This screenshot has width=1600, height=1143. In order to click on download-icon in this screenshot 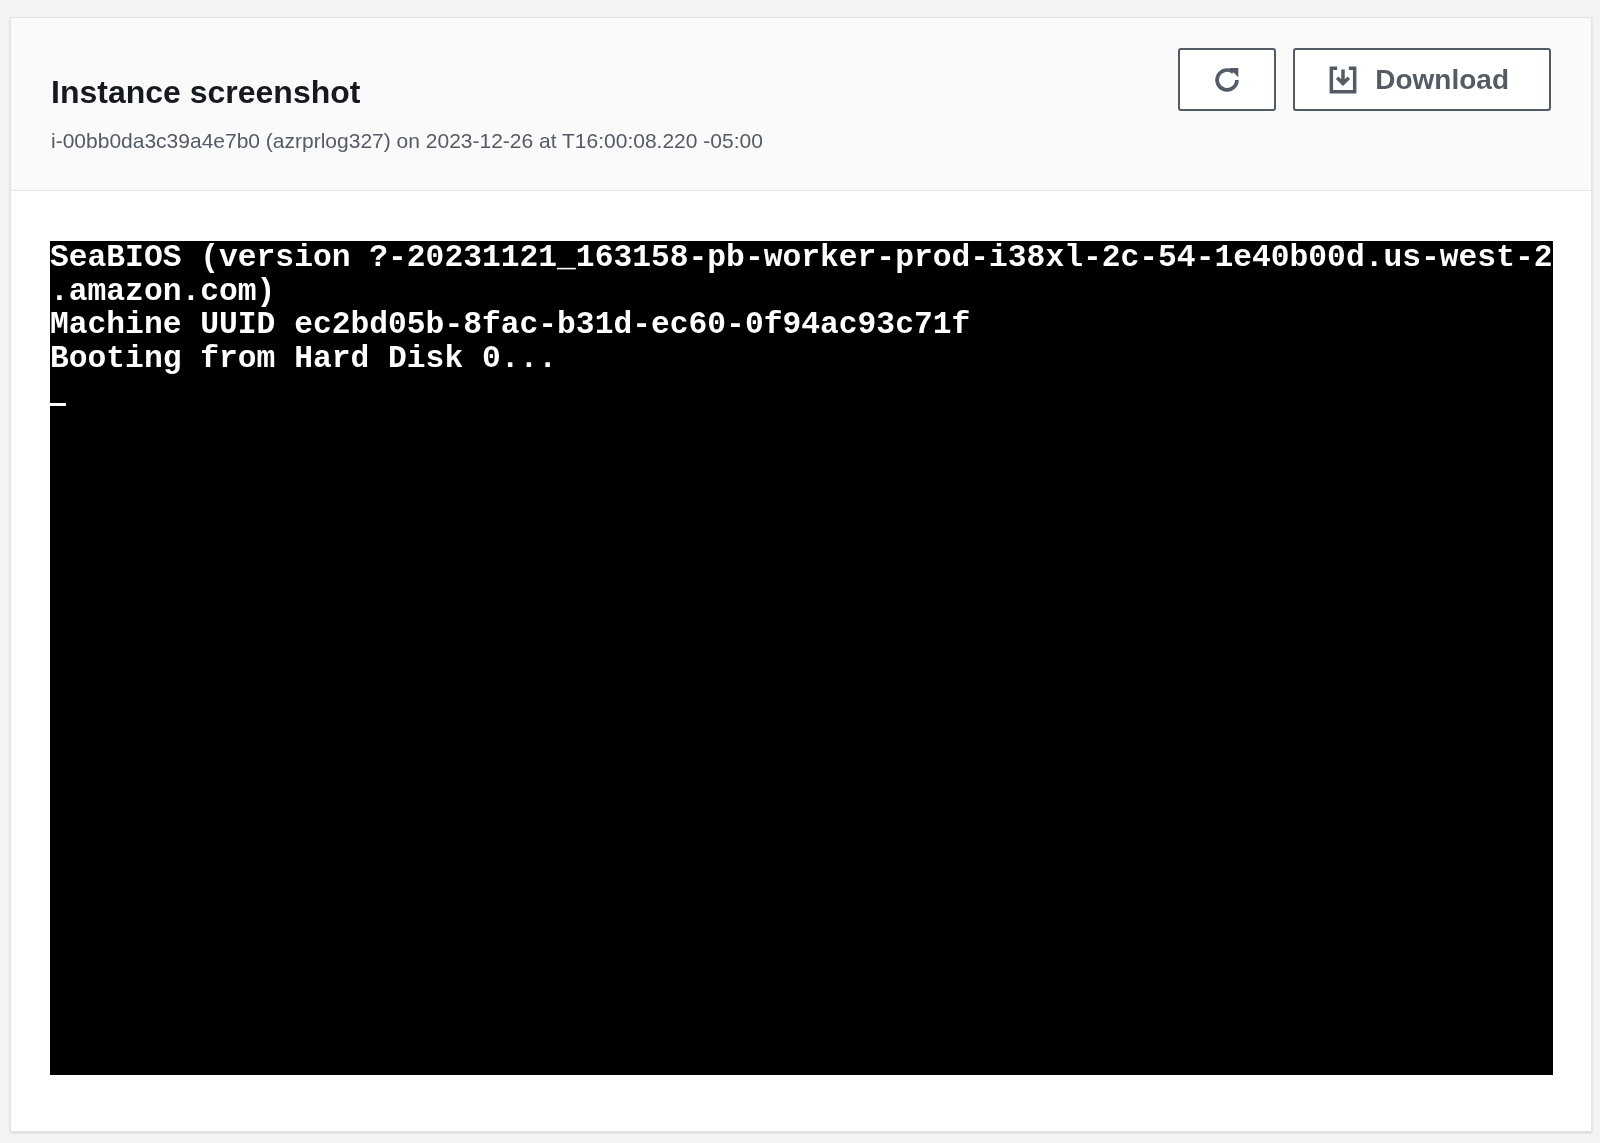, I will do `click(1343, 79)`.